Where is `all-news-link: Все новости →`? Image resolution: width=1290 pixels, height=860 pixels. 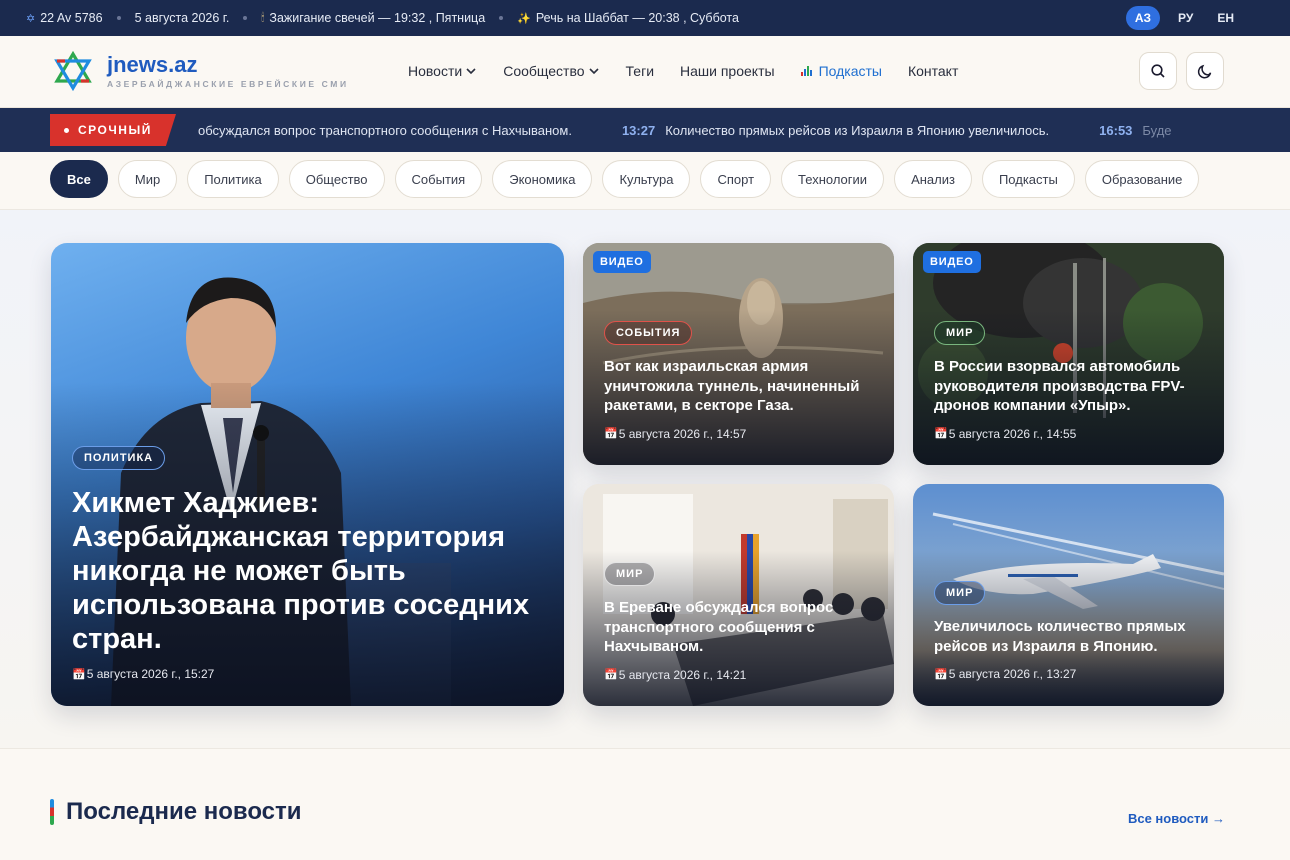
all-news-link: Все новости → is located at coordinates (1176, 818).